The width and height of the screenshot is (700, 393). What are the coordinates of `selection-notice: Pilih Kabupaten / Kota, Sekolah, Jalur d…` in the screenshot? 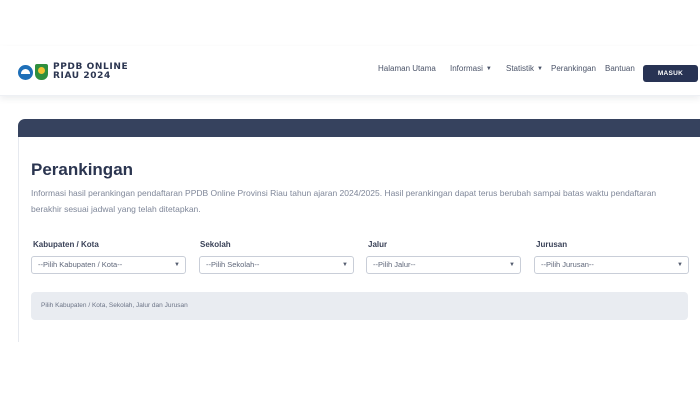 It's located at (359, 306).